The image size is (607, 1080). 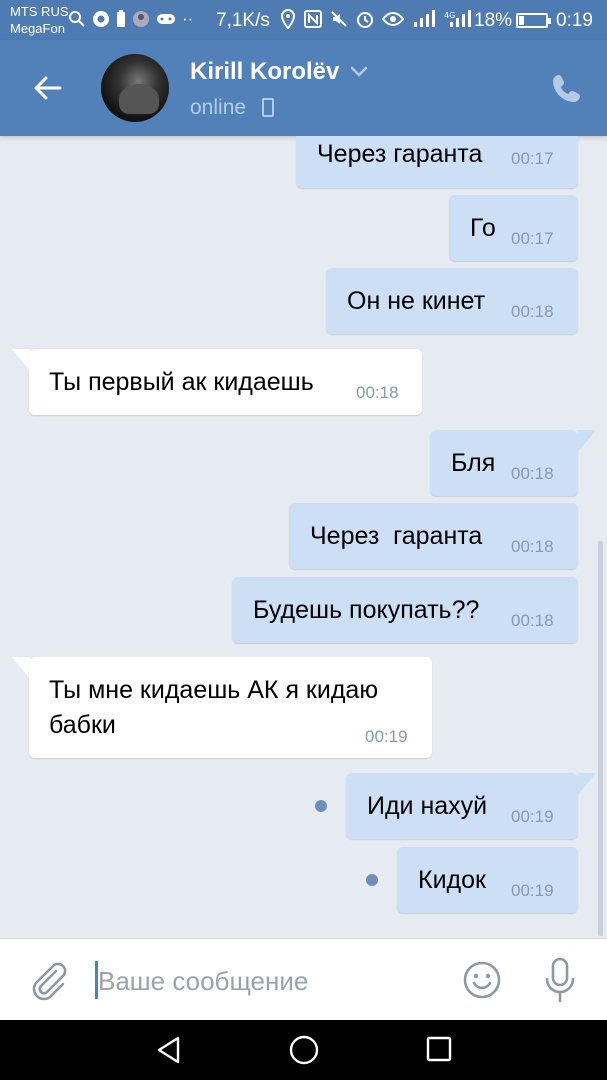 I want to click on message-text: Кидок, so click(x=452, y=880).